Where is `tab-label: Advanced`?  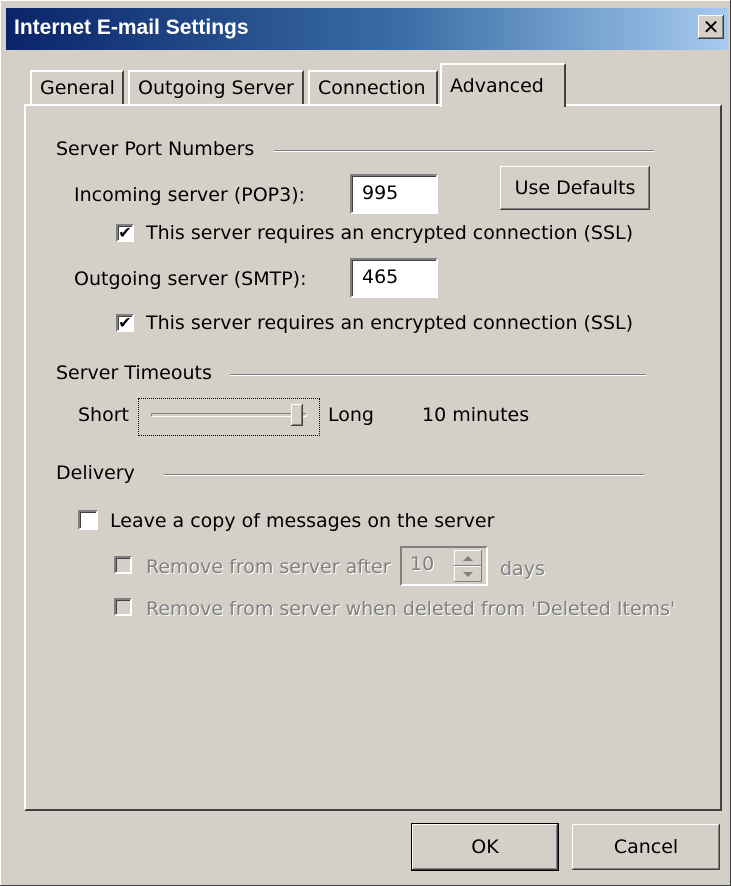 tab-label: Advanced is located at coordinates (497, 86).